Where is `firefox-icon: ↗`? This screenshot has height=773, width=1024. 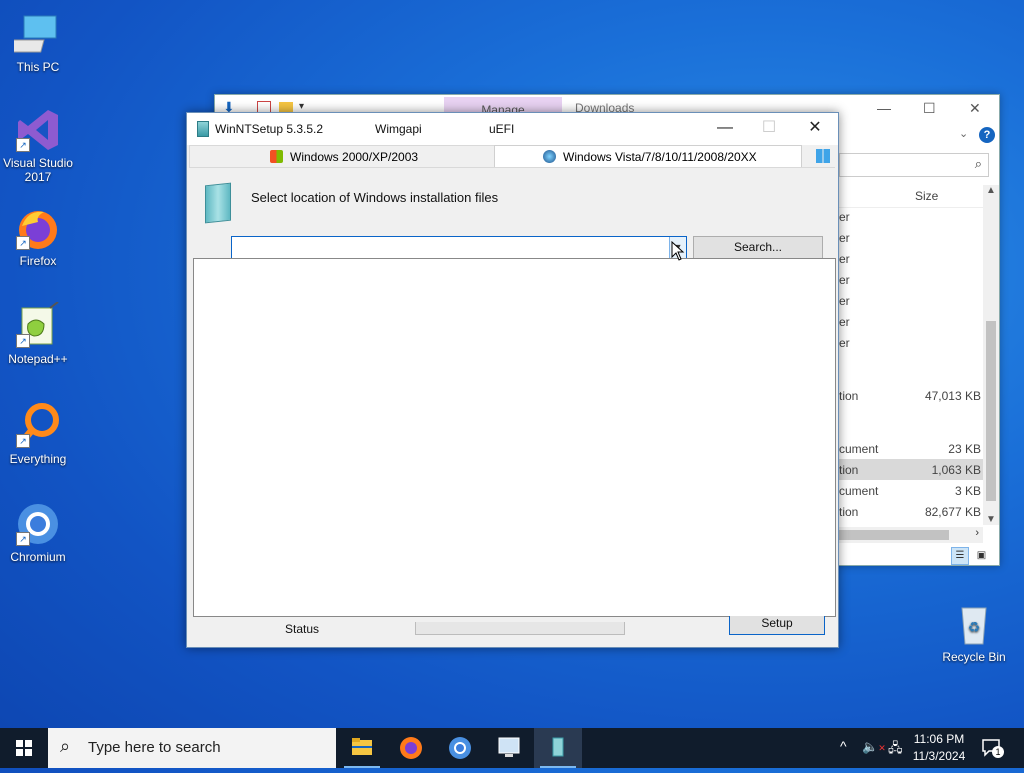
firefox-icon: ↗ is located at coordinates (38, 228).